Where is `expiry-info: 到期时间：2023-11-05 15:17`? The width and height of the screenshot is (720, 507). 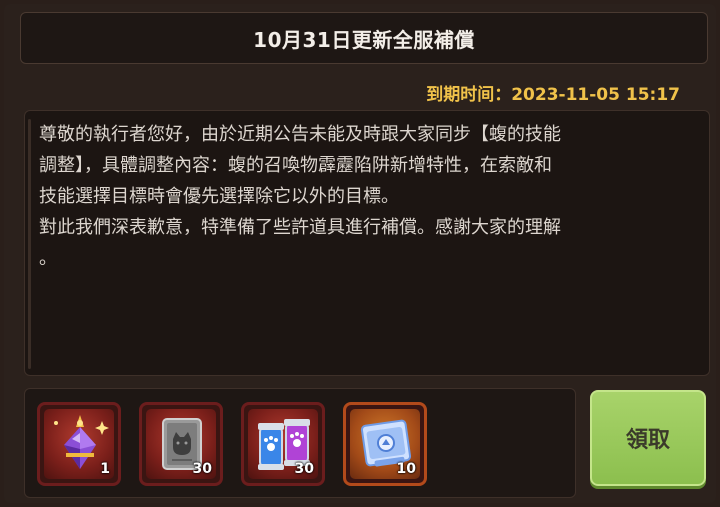
expiry-info: 到期时间：2023-11-05 15:17 is located at coordinates (553, 92).